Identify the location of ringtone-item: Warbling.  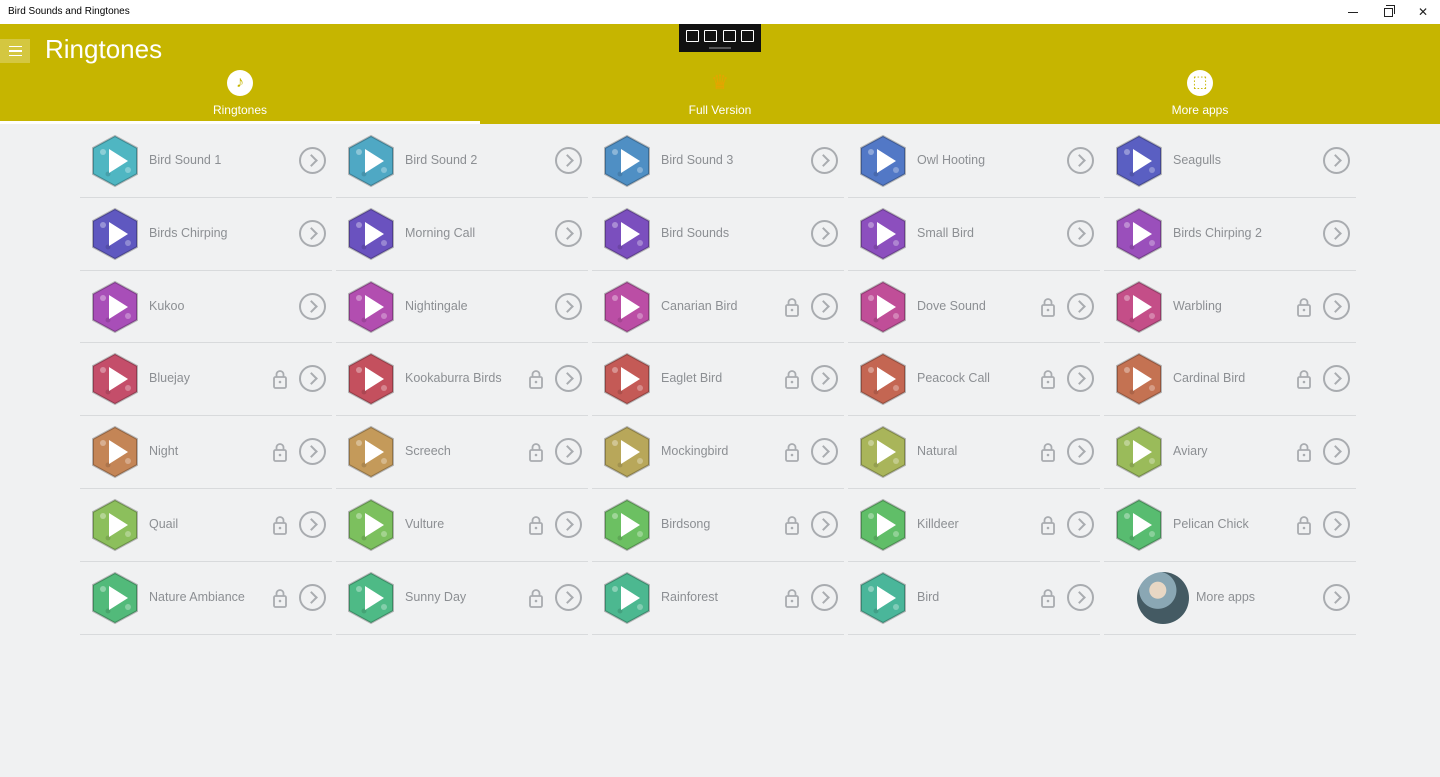
(1230, 307).